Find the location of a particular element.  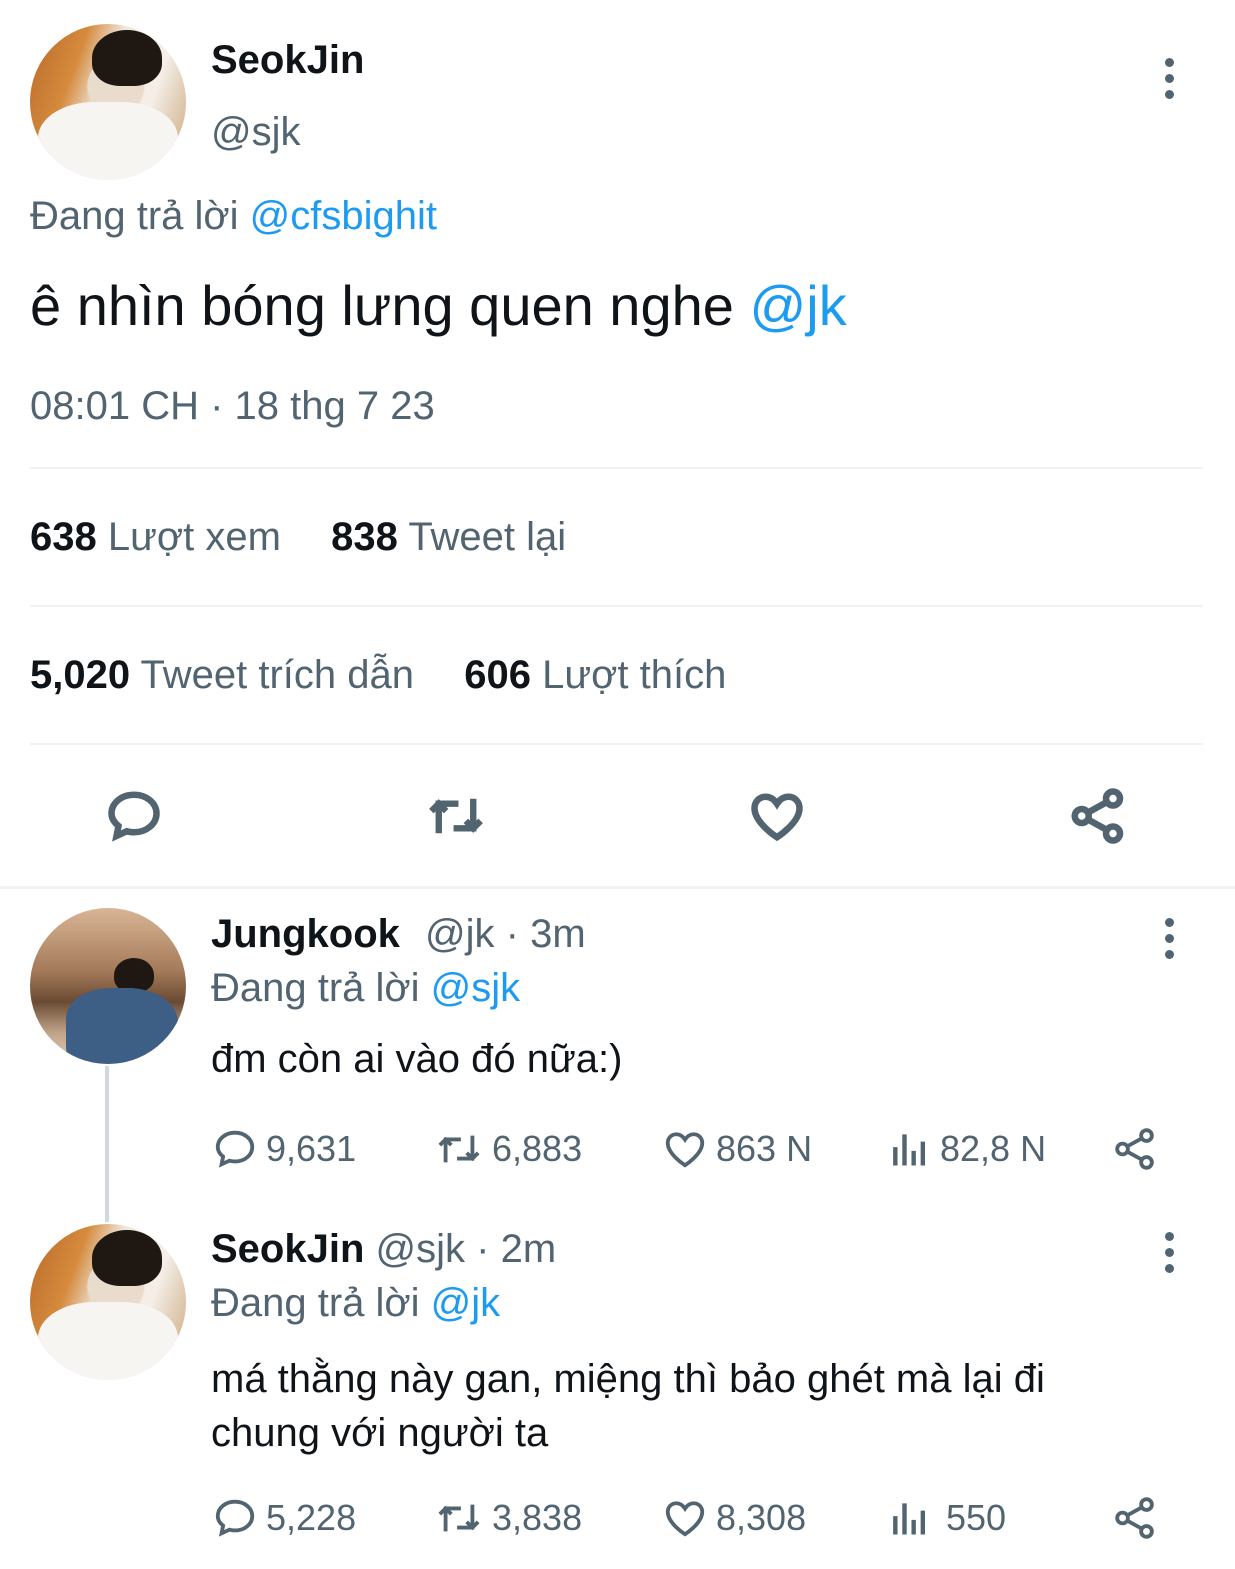

retweets-stat: 838 Tweet lại is located at coordinates (448, 537).